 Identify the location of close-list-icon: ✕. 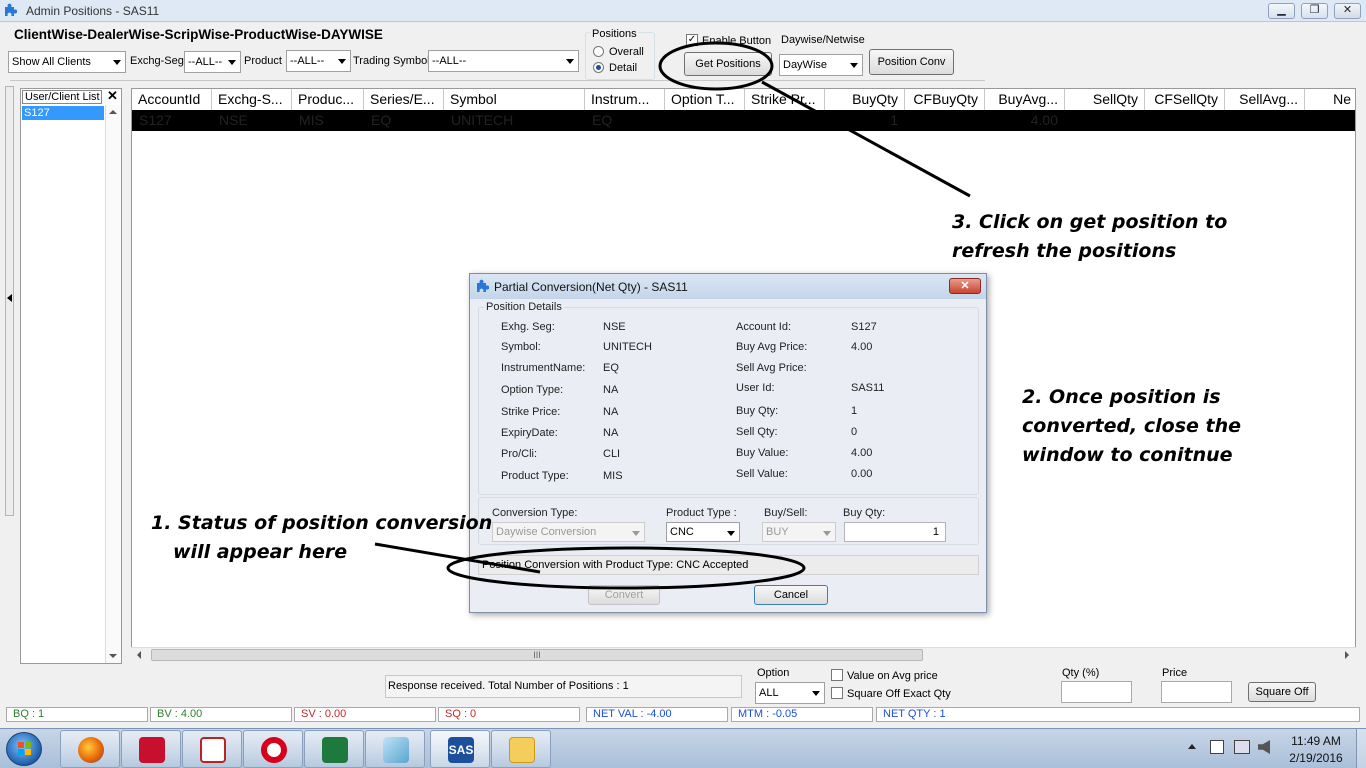
(112, 96).